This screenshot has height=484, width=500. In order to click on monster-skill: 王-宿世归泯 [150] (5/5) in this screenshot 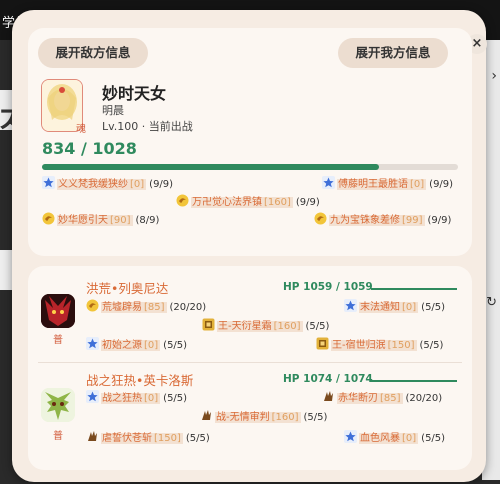, I will do `click(379, 345)`.